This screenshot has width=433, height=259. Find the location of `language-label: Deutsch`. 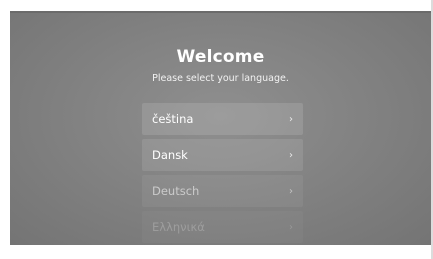

language-label: Deutsch is located at coordinates (176, 191).